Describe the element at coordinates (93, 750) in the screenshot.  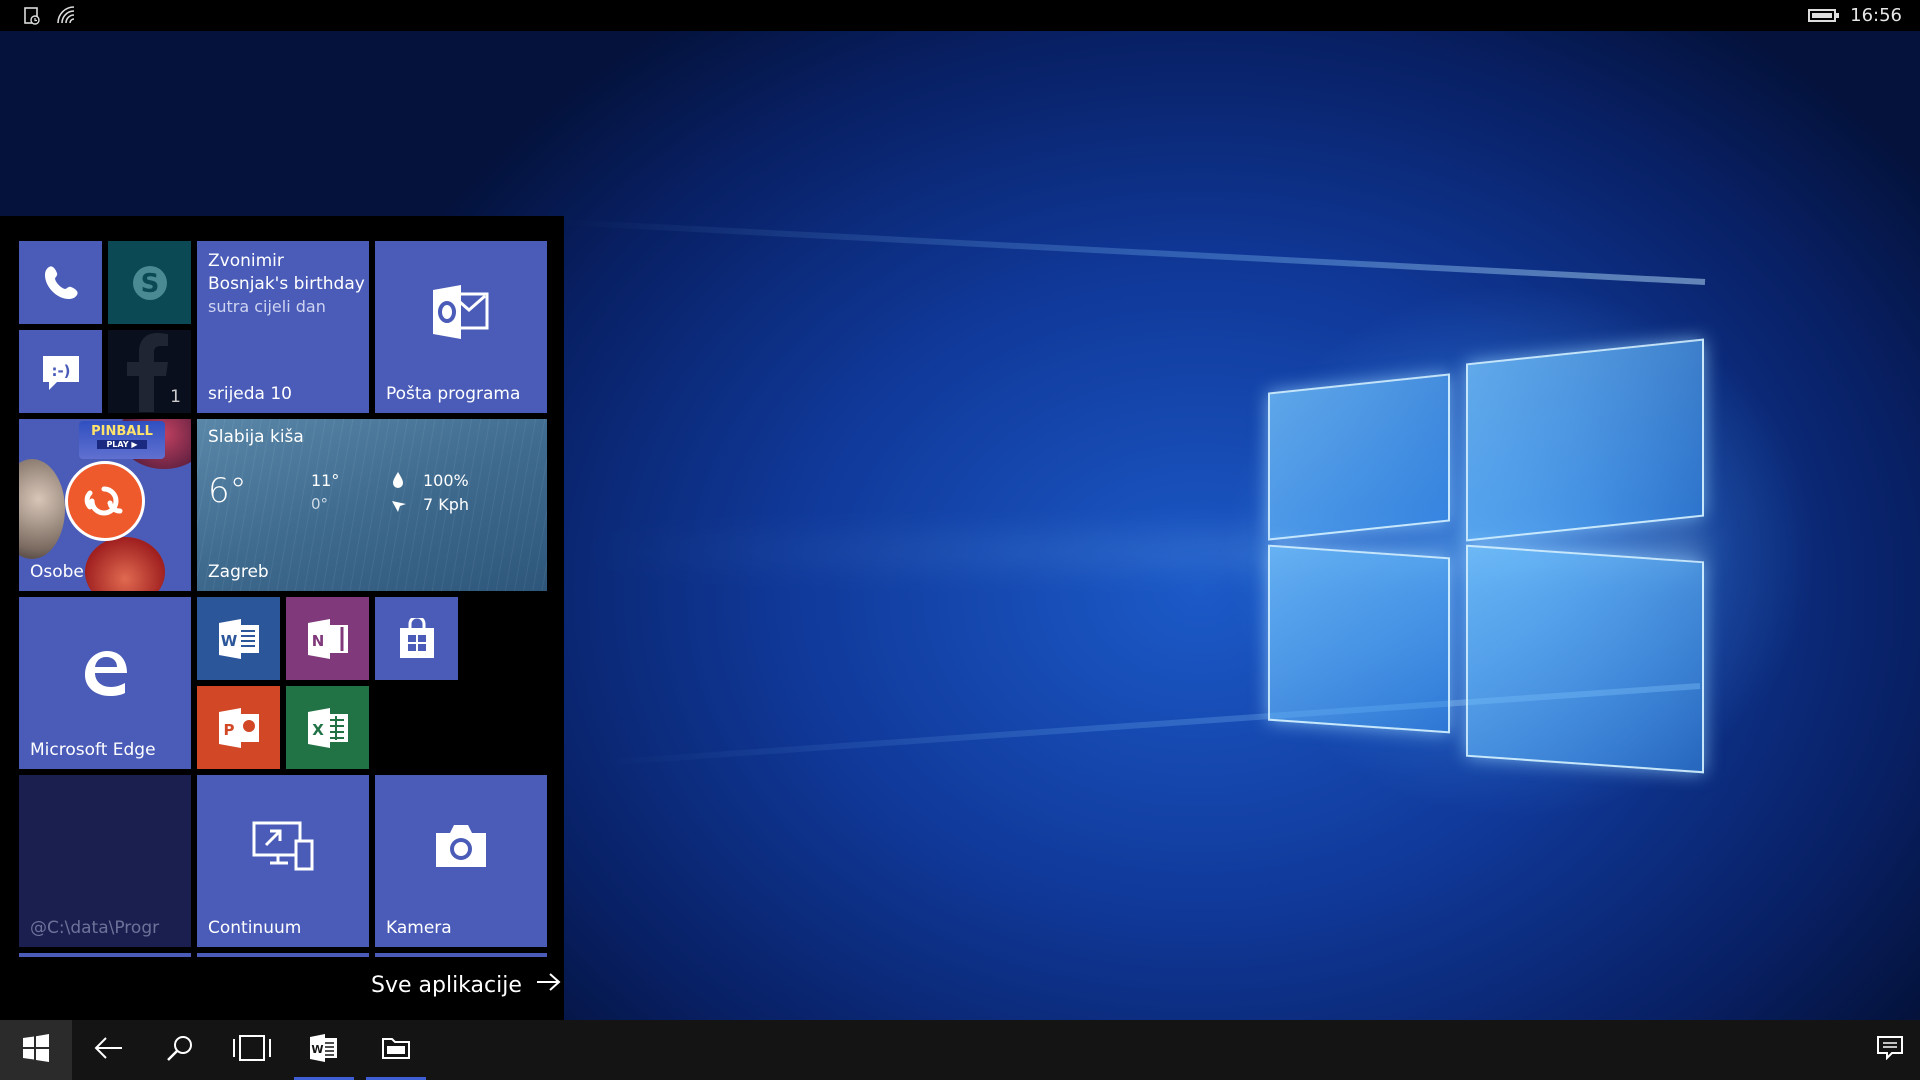
I see `edge-label: Microsoft Edge` at that location.